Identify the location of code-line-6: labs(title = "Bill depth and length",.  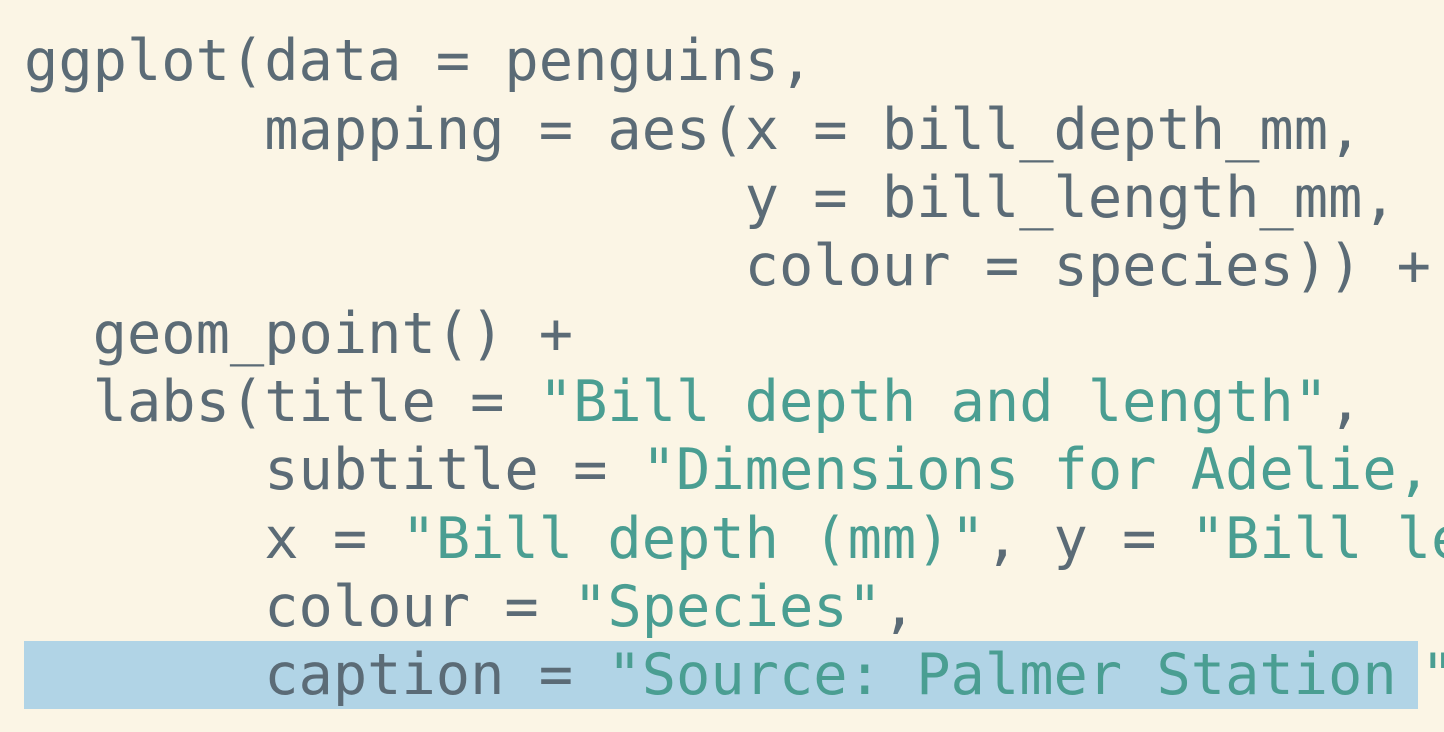
(693, 402).